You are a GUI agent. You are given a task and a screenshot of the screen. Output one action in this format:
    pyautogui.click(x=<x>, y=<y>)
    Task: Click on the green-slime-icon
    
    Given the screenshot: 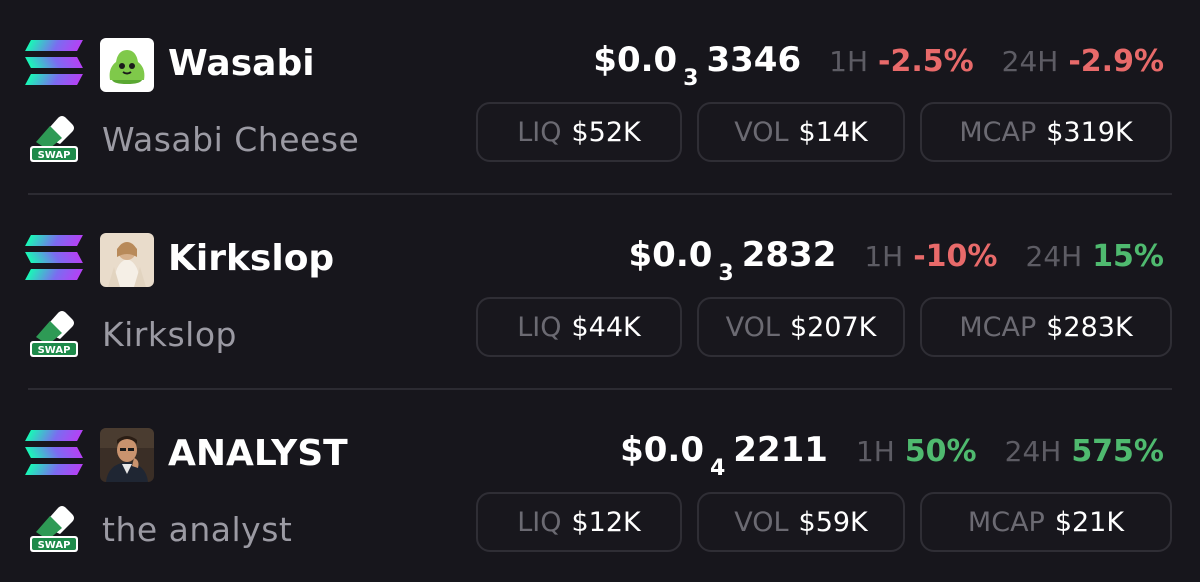 What is the action you would take?
    pyautogui.click(x=127, y=65)
    